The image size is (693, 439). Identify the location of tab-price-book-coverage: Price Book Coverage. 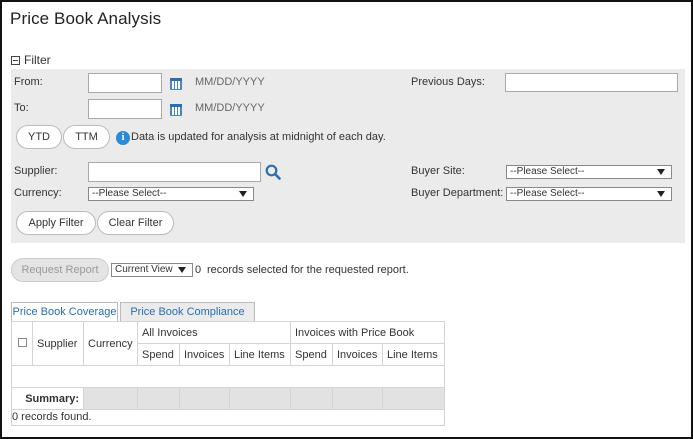
(64, 312).